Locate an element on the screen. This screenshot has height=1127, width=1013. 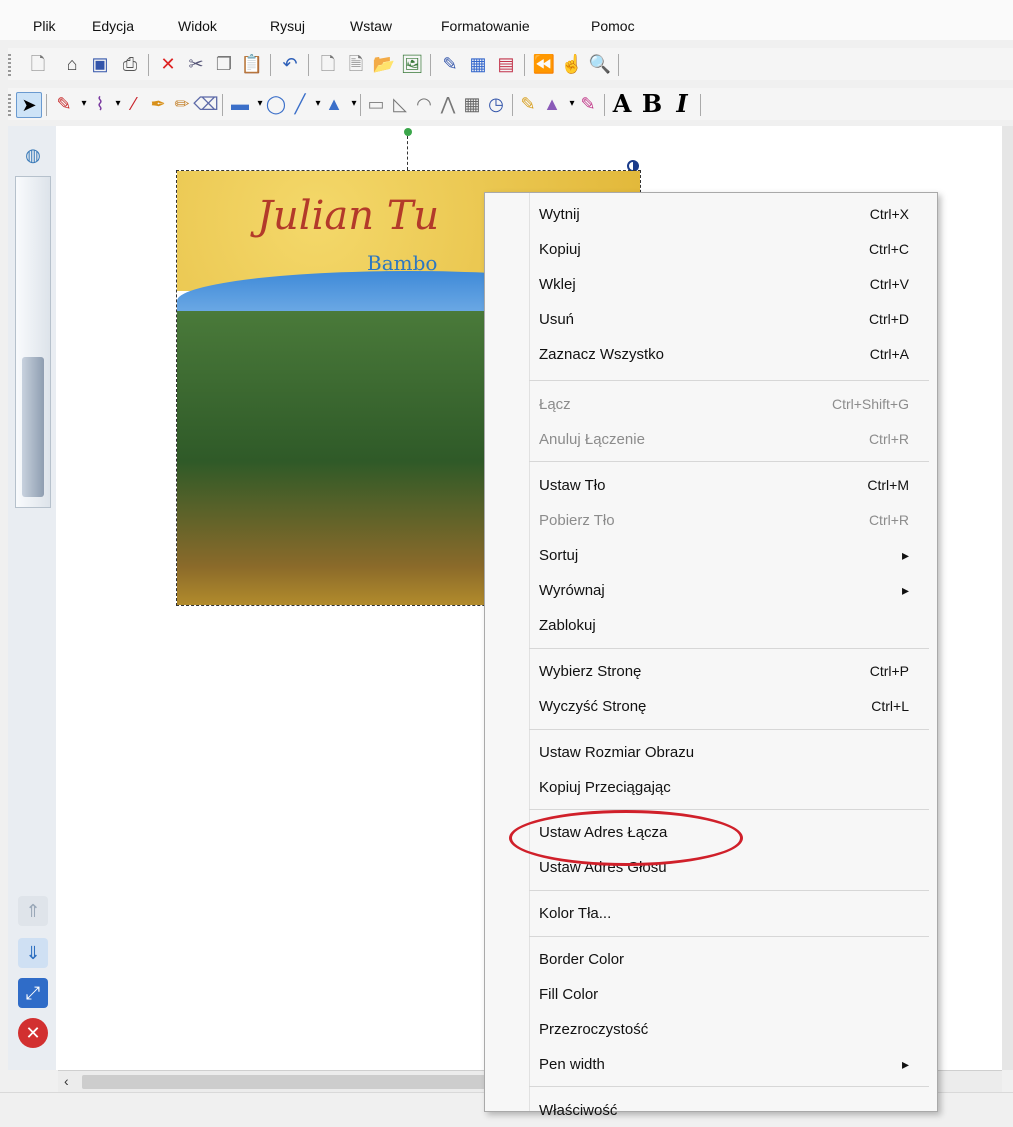
hand-pointer-icon: ☝ is located at coordinates (572, 64).